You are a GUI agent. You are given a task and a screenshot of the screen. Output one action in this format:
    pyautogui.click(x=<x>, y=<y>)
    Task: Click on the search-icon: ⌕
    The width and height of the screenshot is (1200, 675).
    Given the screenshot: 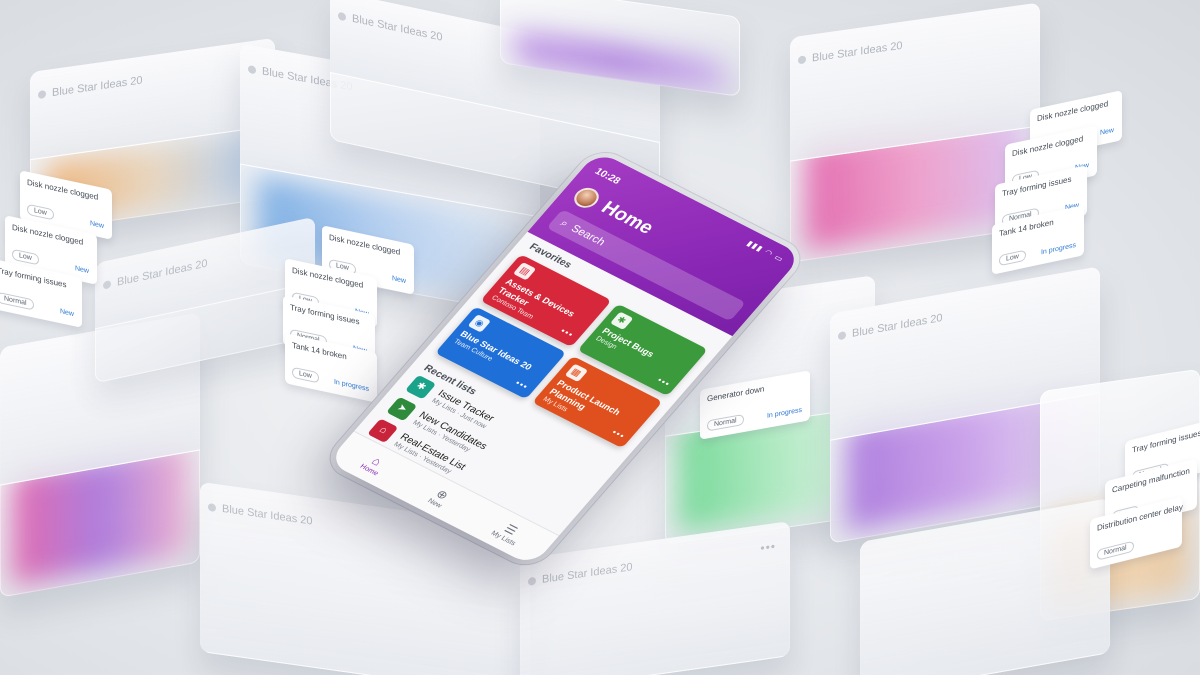 What is the action you would take?
    pyautogui.click(x=564, y=223)
    